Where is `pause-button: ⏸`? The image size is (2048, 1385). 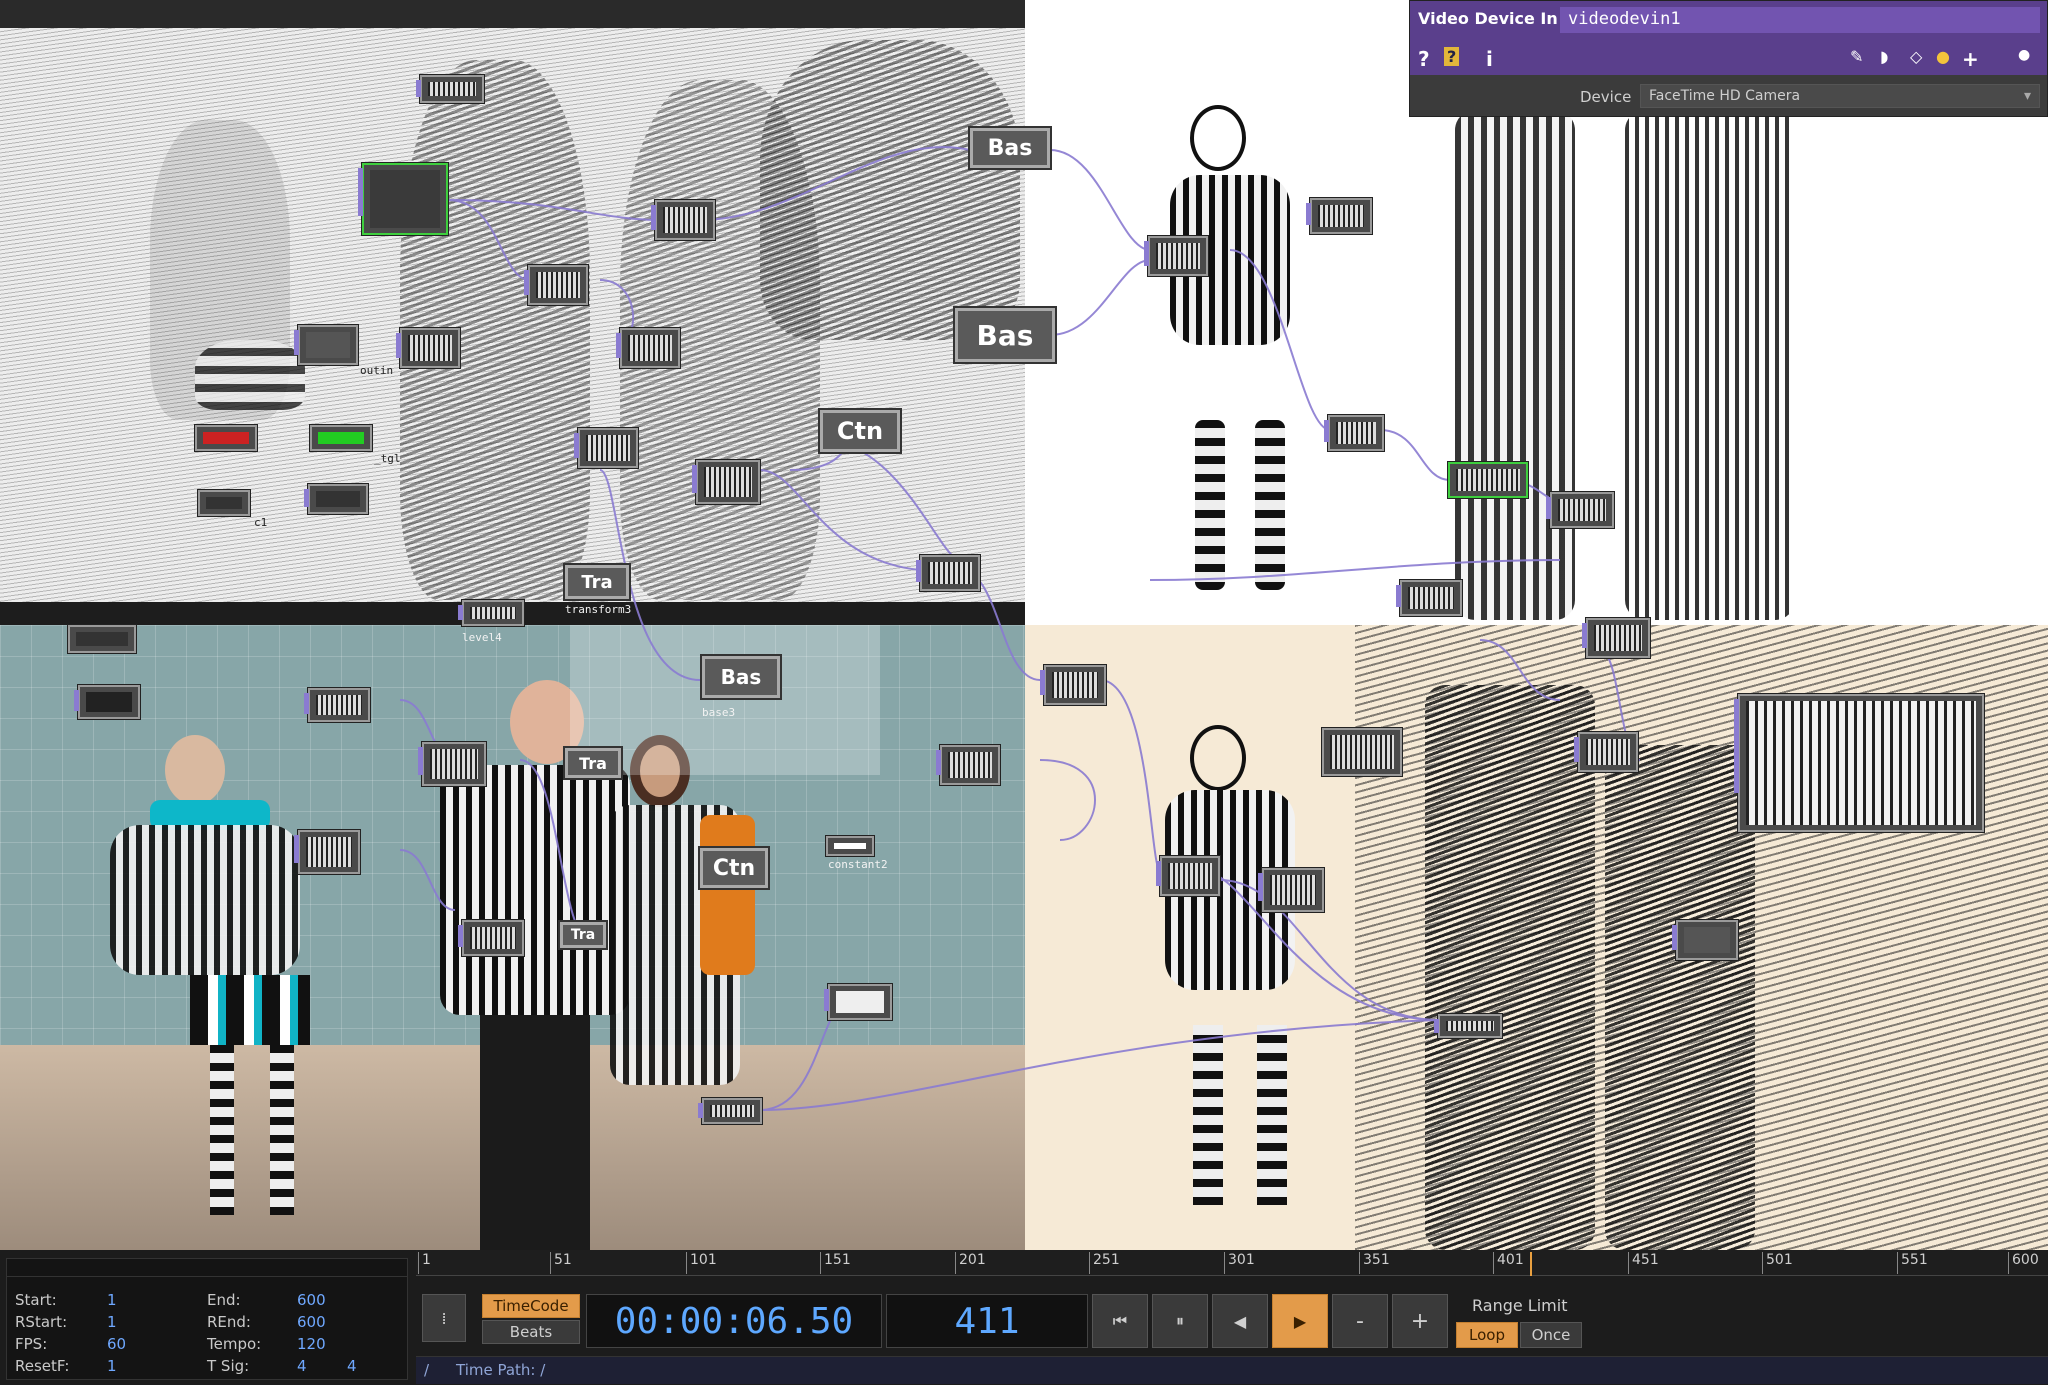 pause-button: ⏸ is located at coordinates (1180, 1321).